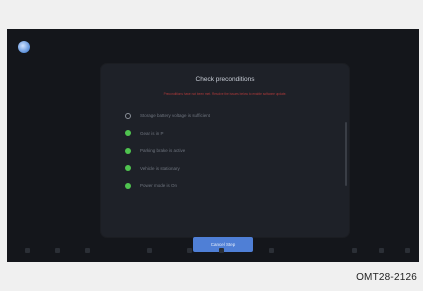 Image resolution: width=423 pixels, height=291 pixels. Describe the element at coordinates (225, 186) in the screenshot. I see `precondition-item: Power mode is On` at that location.